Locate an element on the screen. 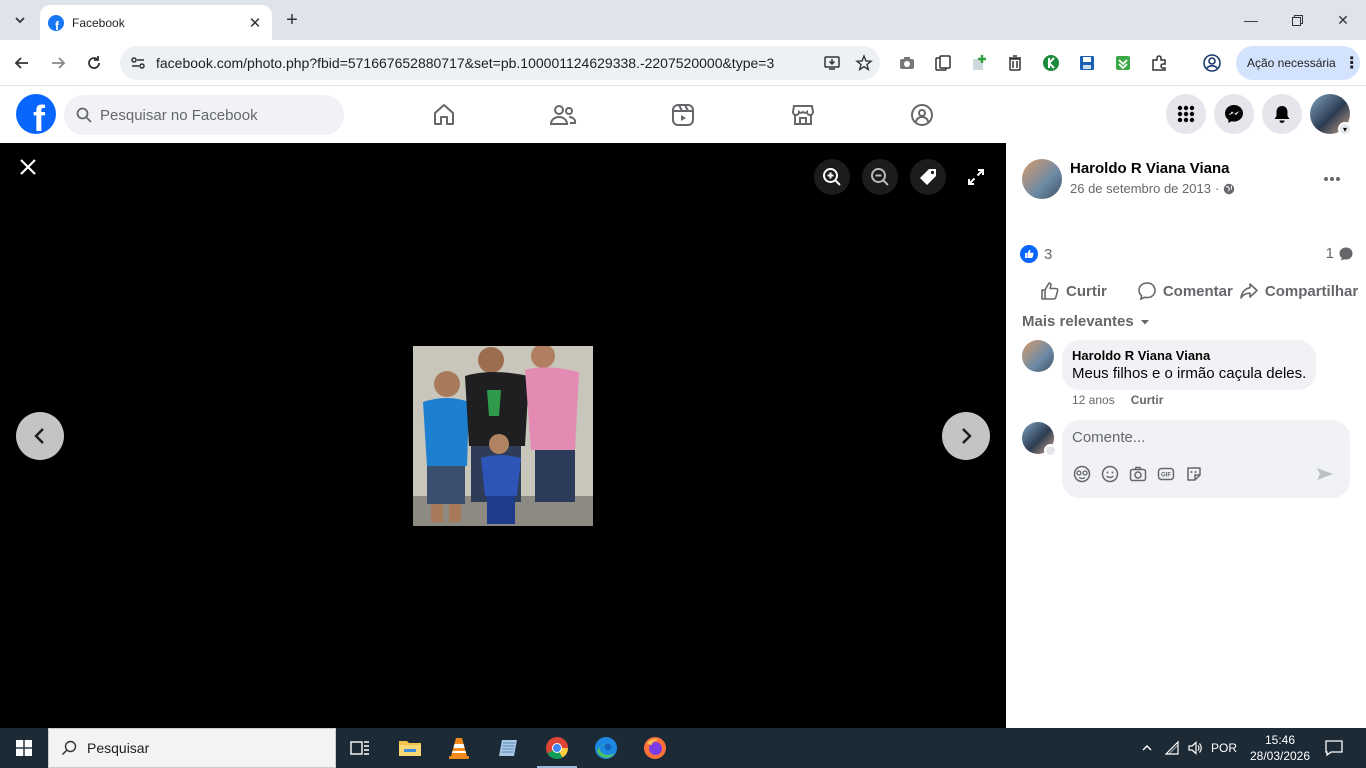 The image size is (1366, 768). task-view-button is located at coordinates (360, 748).